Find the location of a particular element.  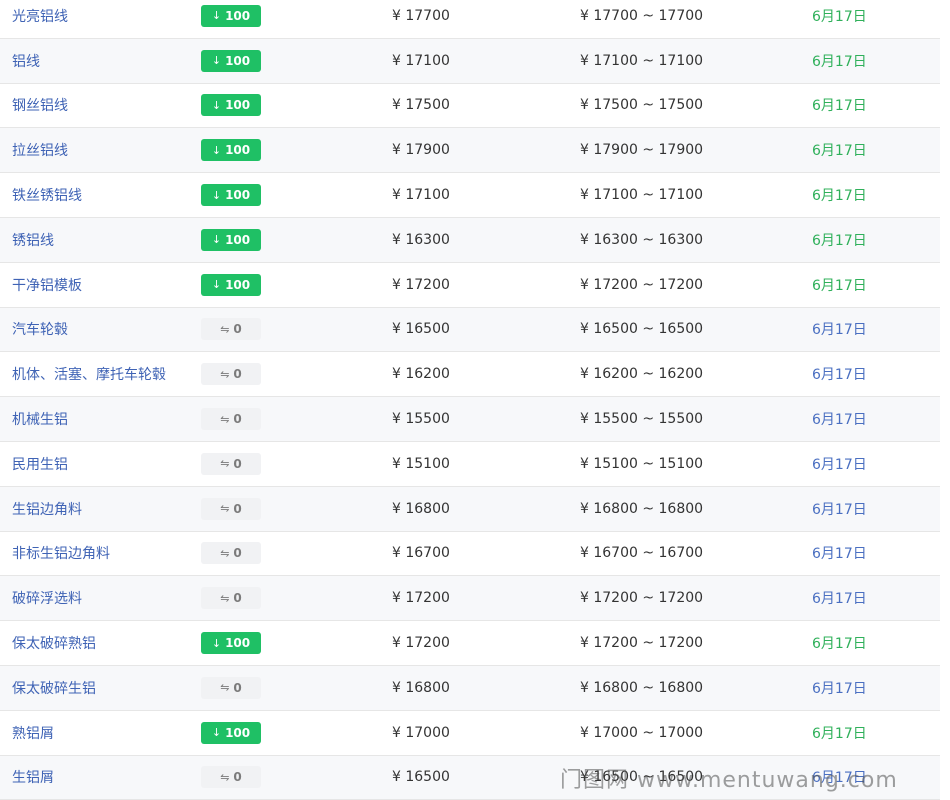

table-row: 生铝边角料 ⇋ 0 ¥ 16800 ¥ 16800 ~ 16800 6月17日 is located at coordinates (470, 509).